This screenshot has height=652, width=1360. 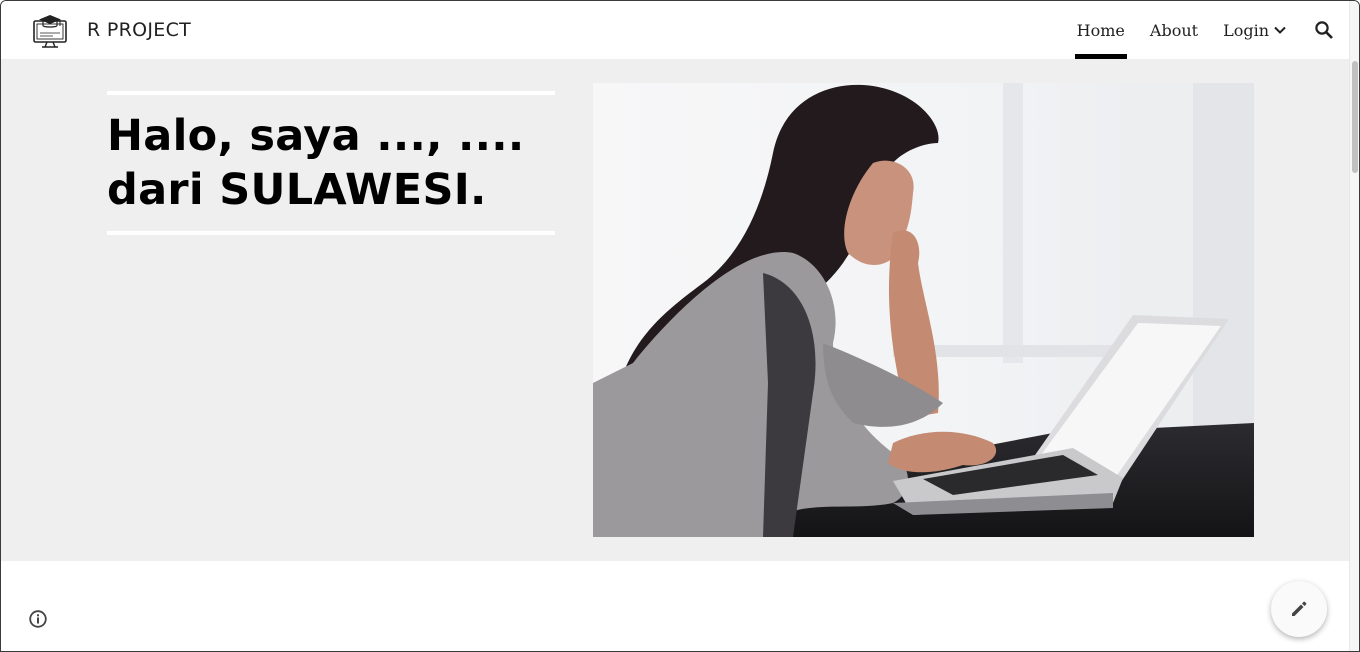 I want to click on top-navigation: Home About Login, so click(x=1194, y=30).